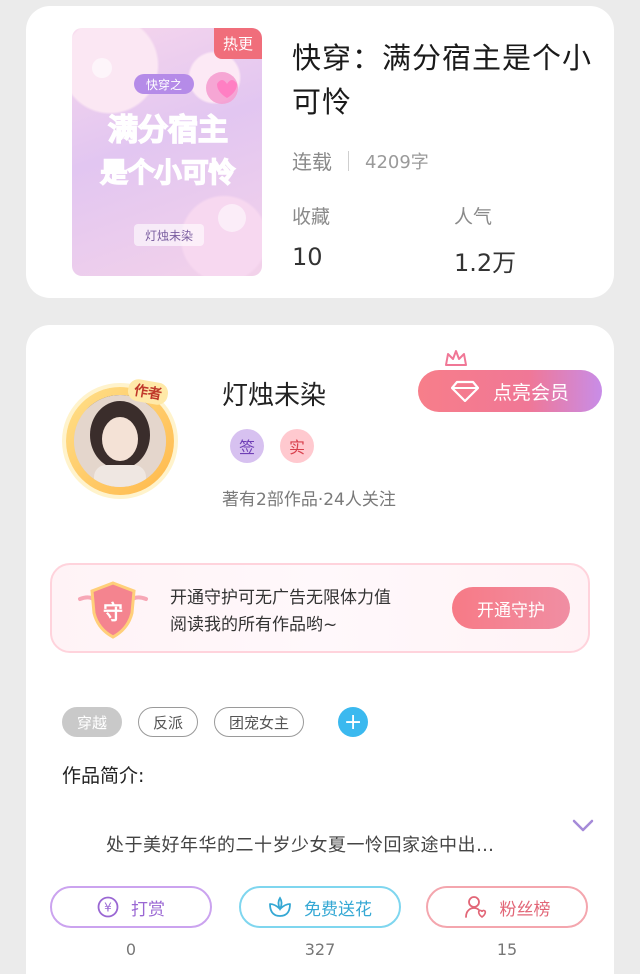 The image size is (640, 974). Describe the element at coordinates (168, 173) in the screenshot. I see `svg-text: 是个小可怜` at that location.